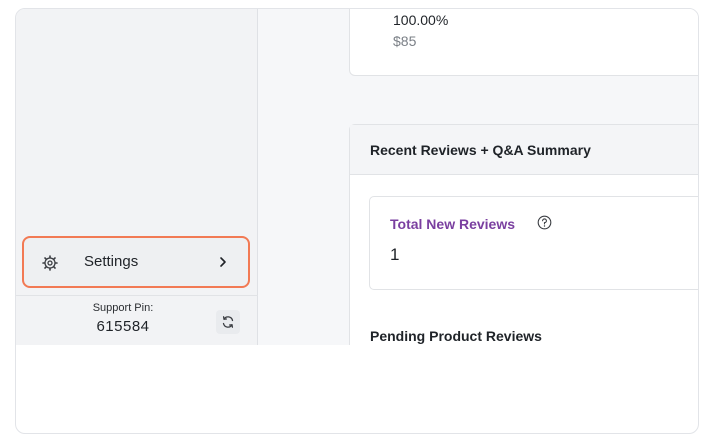 The image size is (710, 444). Describe the element at coordinates (544, 222) in the screenshot. I see `help-icon` at that location.